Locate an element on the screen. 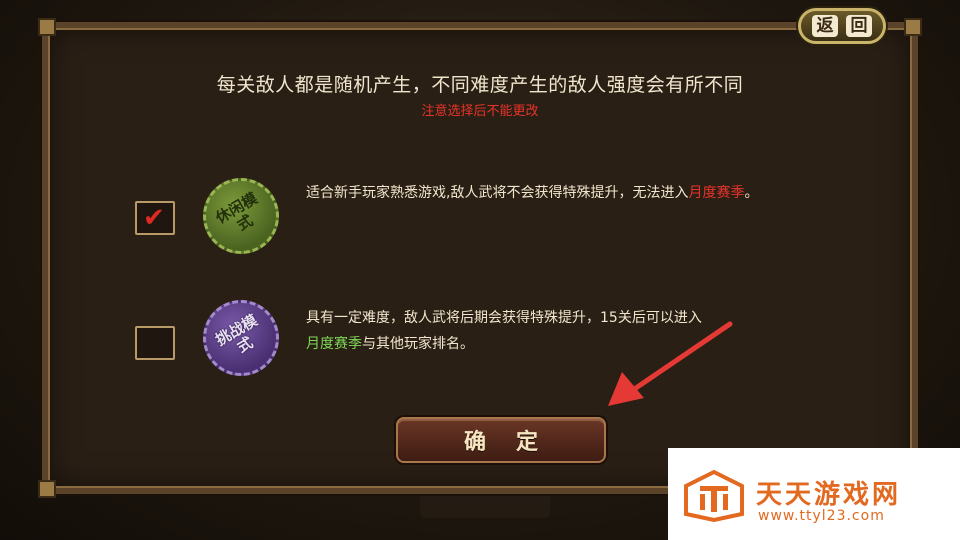 This screenshot has height=540, width=960. casual-mode-description: 适合新手玩家熟悉游戏,敌人武将不会获得特殊提升，无法进入月度赛季。 is located at coordinates (543, 193).